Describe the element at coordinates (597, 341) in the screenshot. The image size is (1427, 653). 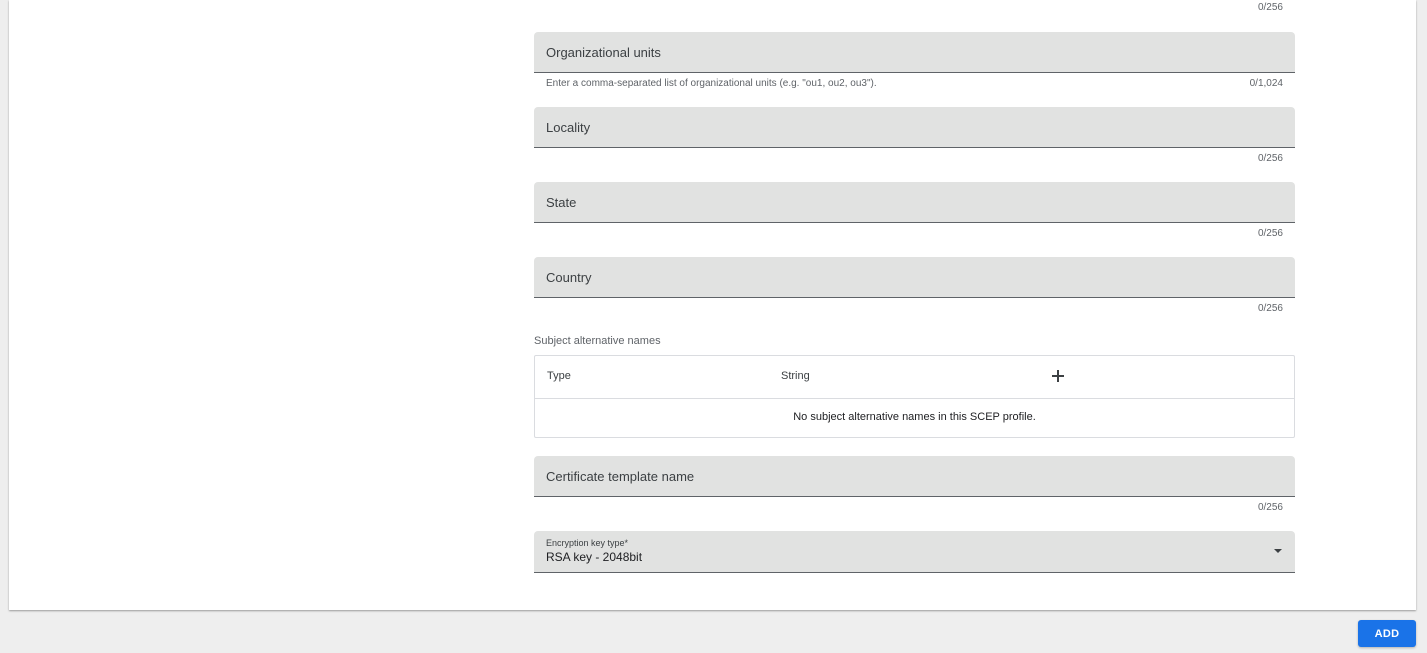
I see `subject-alternative-names-label: Subject alternative names` at that location.